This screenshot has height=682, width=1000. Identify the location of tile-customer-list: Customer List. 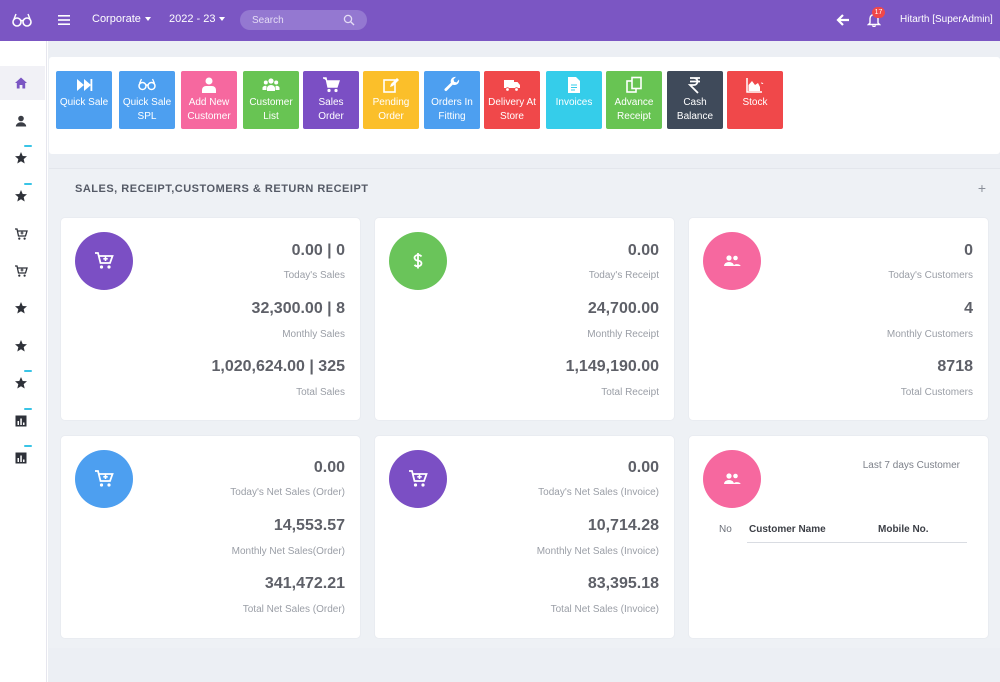
(271, 100).